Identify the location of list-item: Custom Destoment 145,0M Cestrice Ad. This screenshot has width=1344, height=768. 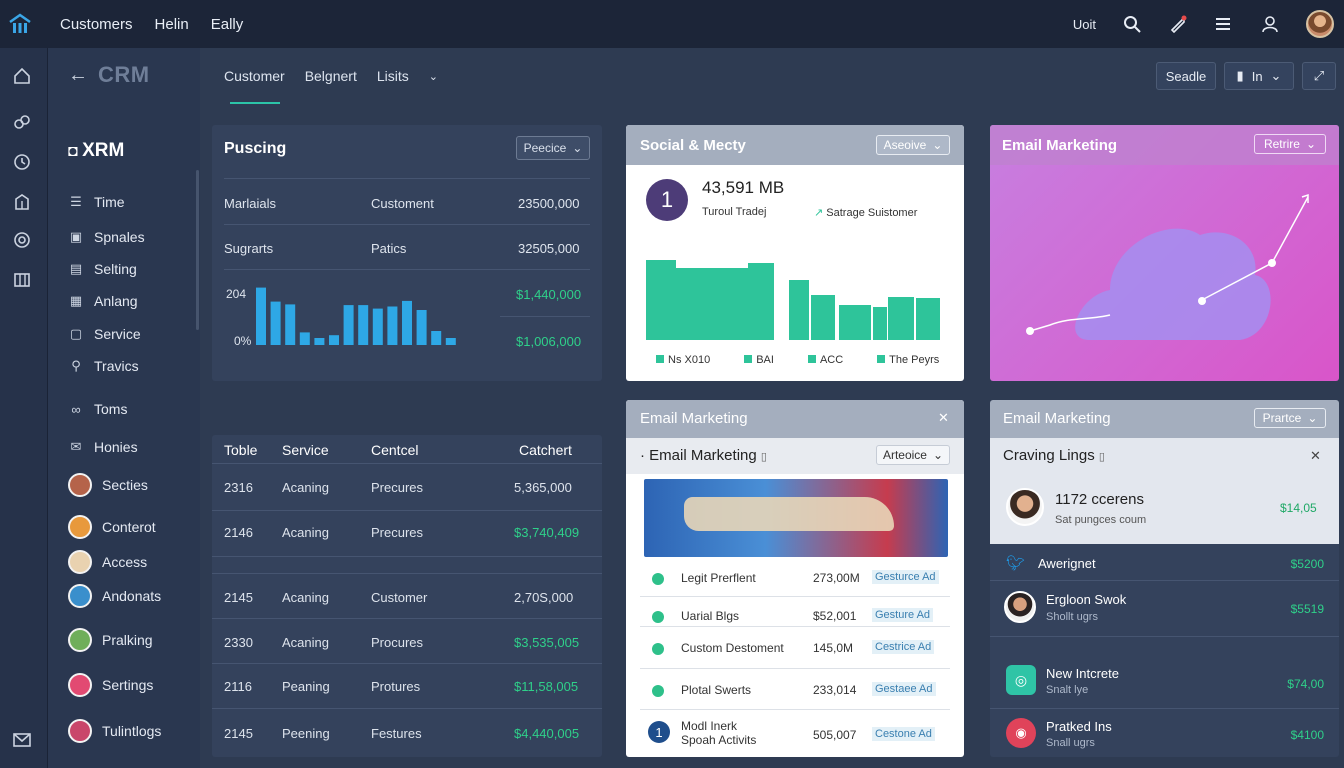
(801, 655).